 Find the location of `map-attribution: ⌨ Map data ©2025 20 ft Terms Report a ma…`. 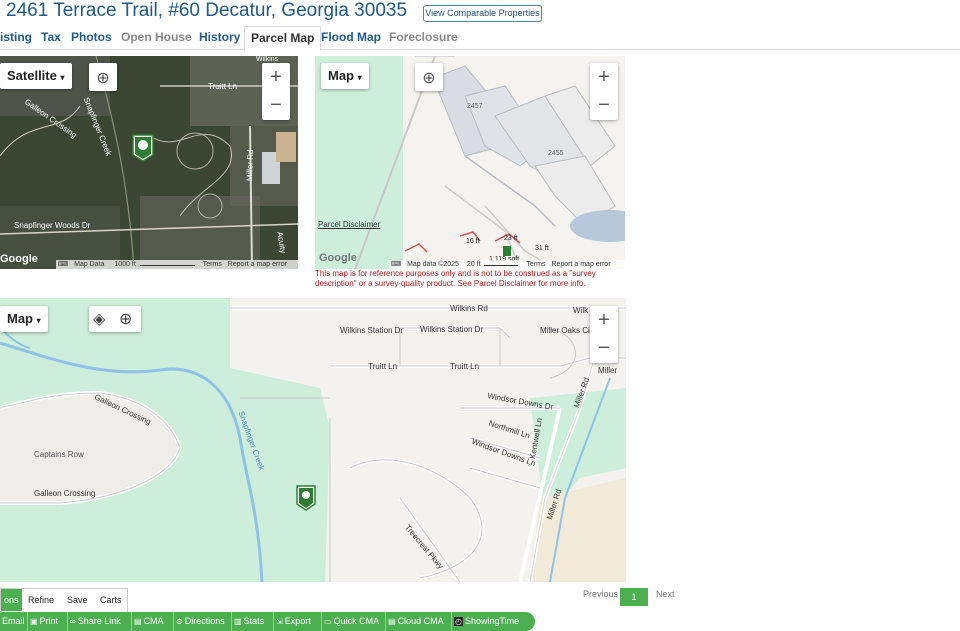

map-attribution: ⌨ Map data ©2025 20 ft Terms Report a ma… is located at coordinates (507, 264).